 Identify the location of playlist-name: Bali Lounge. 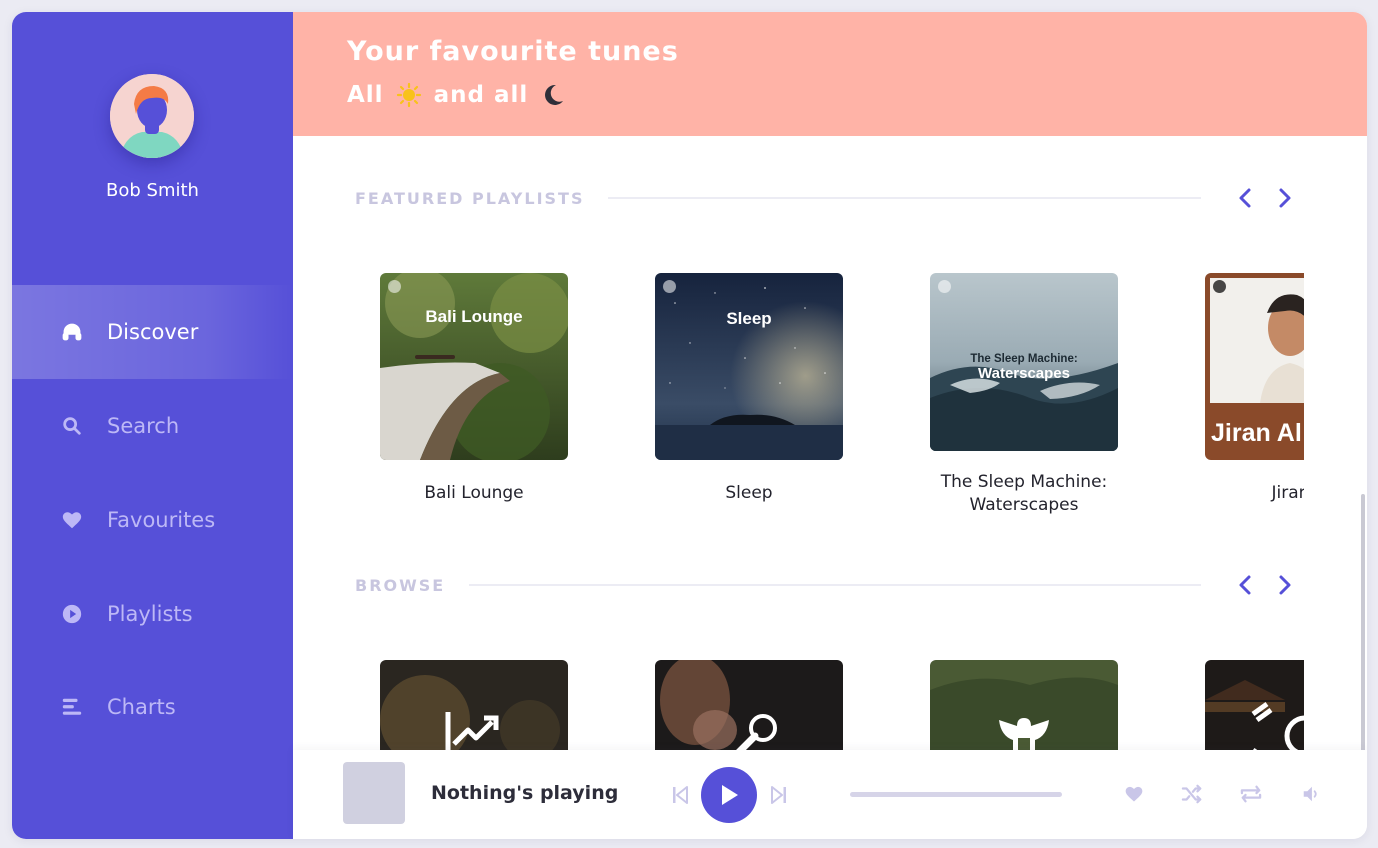
(474, 493).